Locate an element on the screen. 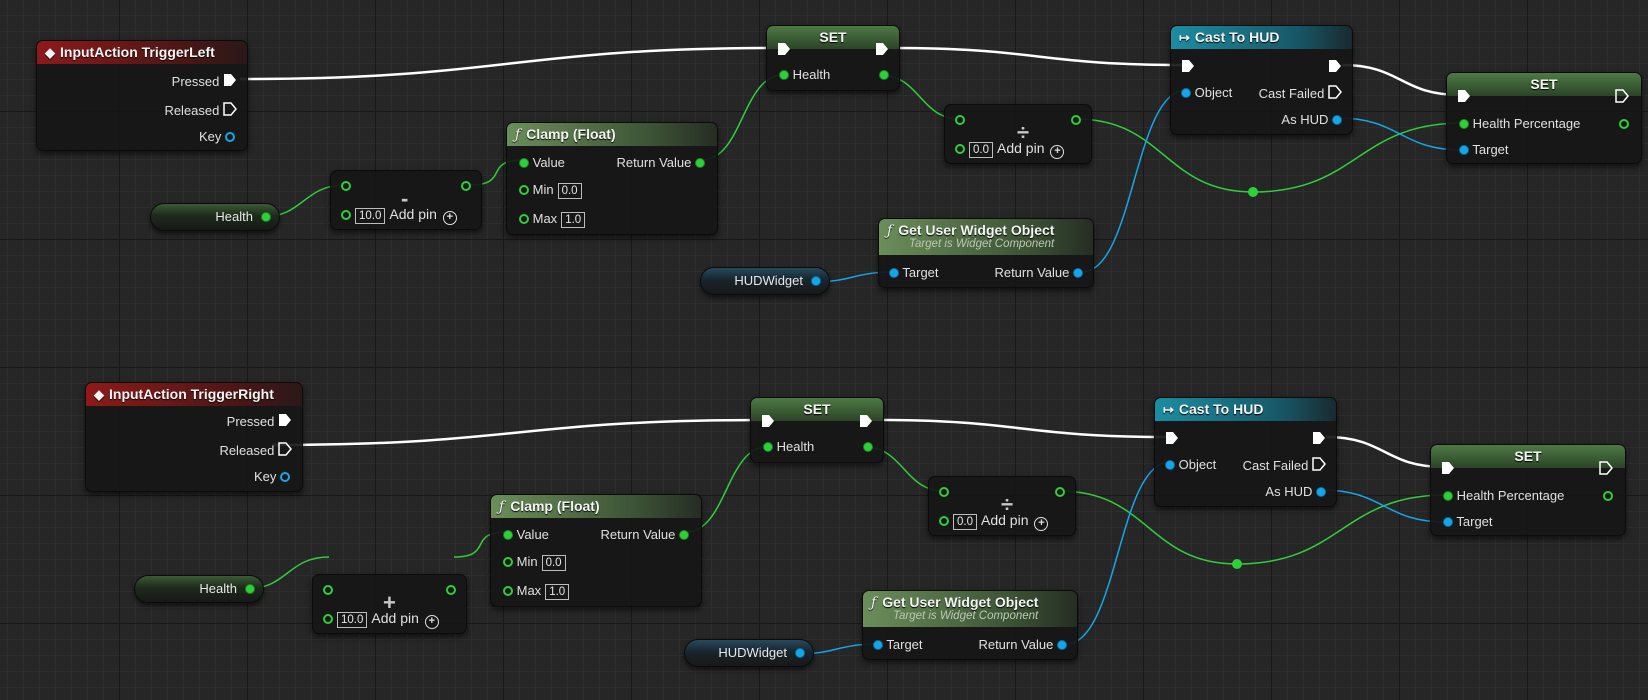  add-node: + 10.0 Add pin + is located at coordinates (389, 604).